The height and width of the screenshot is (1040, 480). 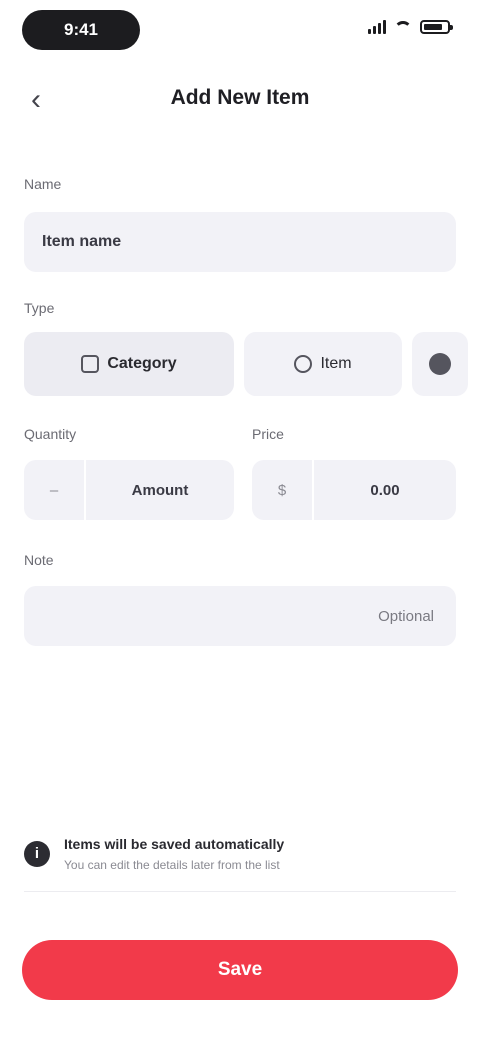 What do you see at coordinates (240, 32) in the screenshot?
I see `status-bar: 9:41` at bounding box center [240, 32].